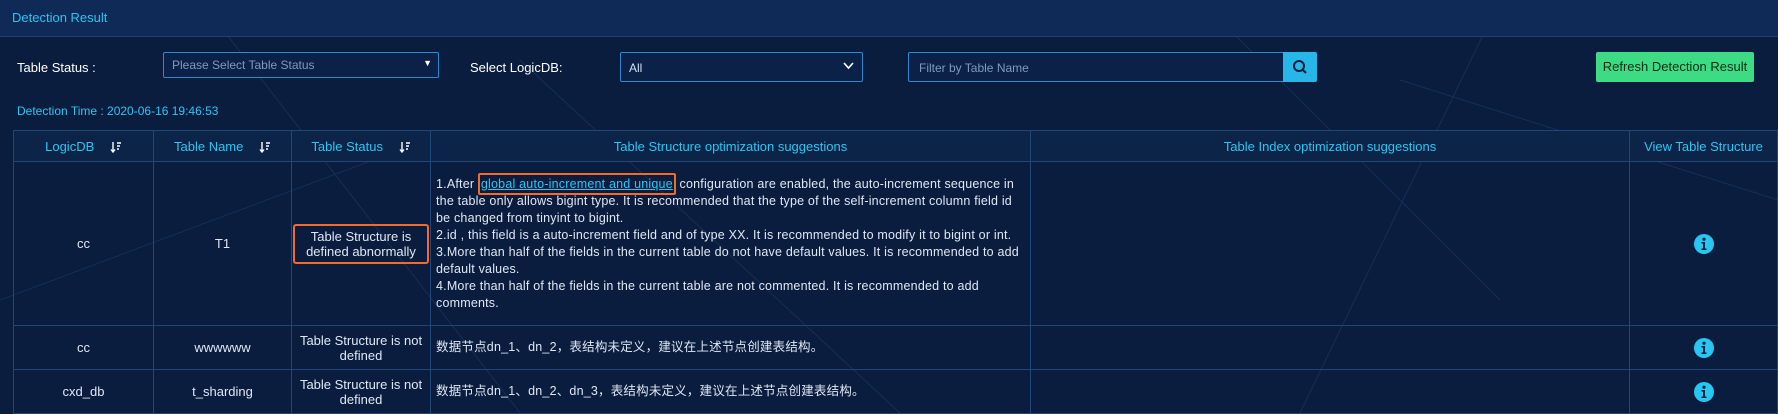  What do you see at coordinates (83, 391) in the screenshot?
I see `cell-logicdb: cxd_db` at bounding box center [83, 391].